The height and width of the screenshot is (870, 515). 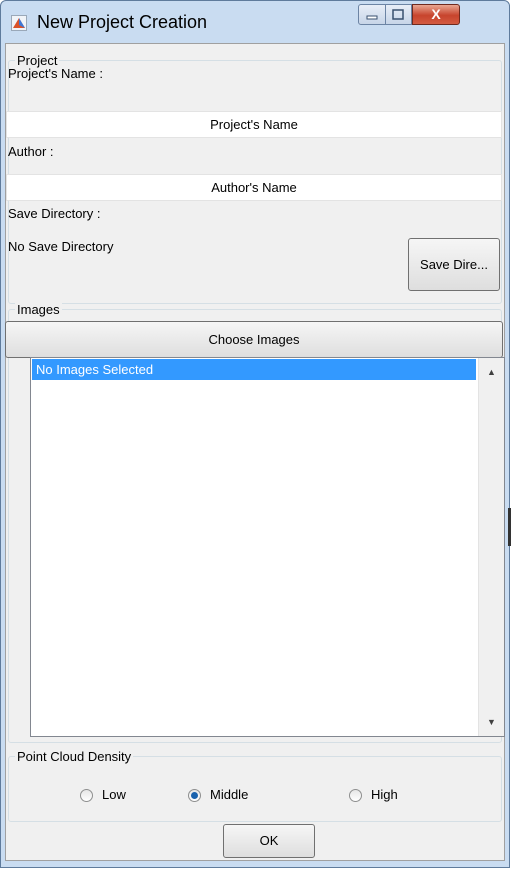 I want to click on radio-low: Low, so click(x=120, y=796).